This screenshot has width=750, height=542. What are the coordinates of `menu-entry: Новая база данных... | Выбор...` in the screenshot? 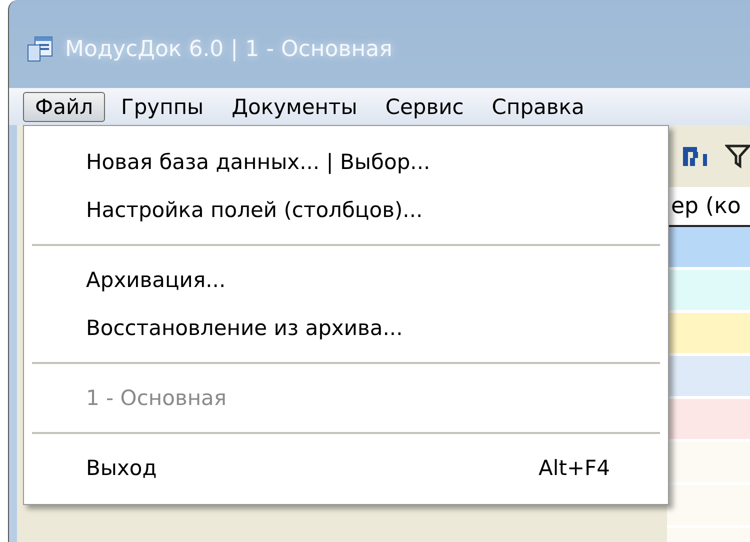 It's located at (346, 162).